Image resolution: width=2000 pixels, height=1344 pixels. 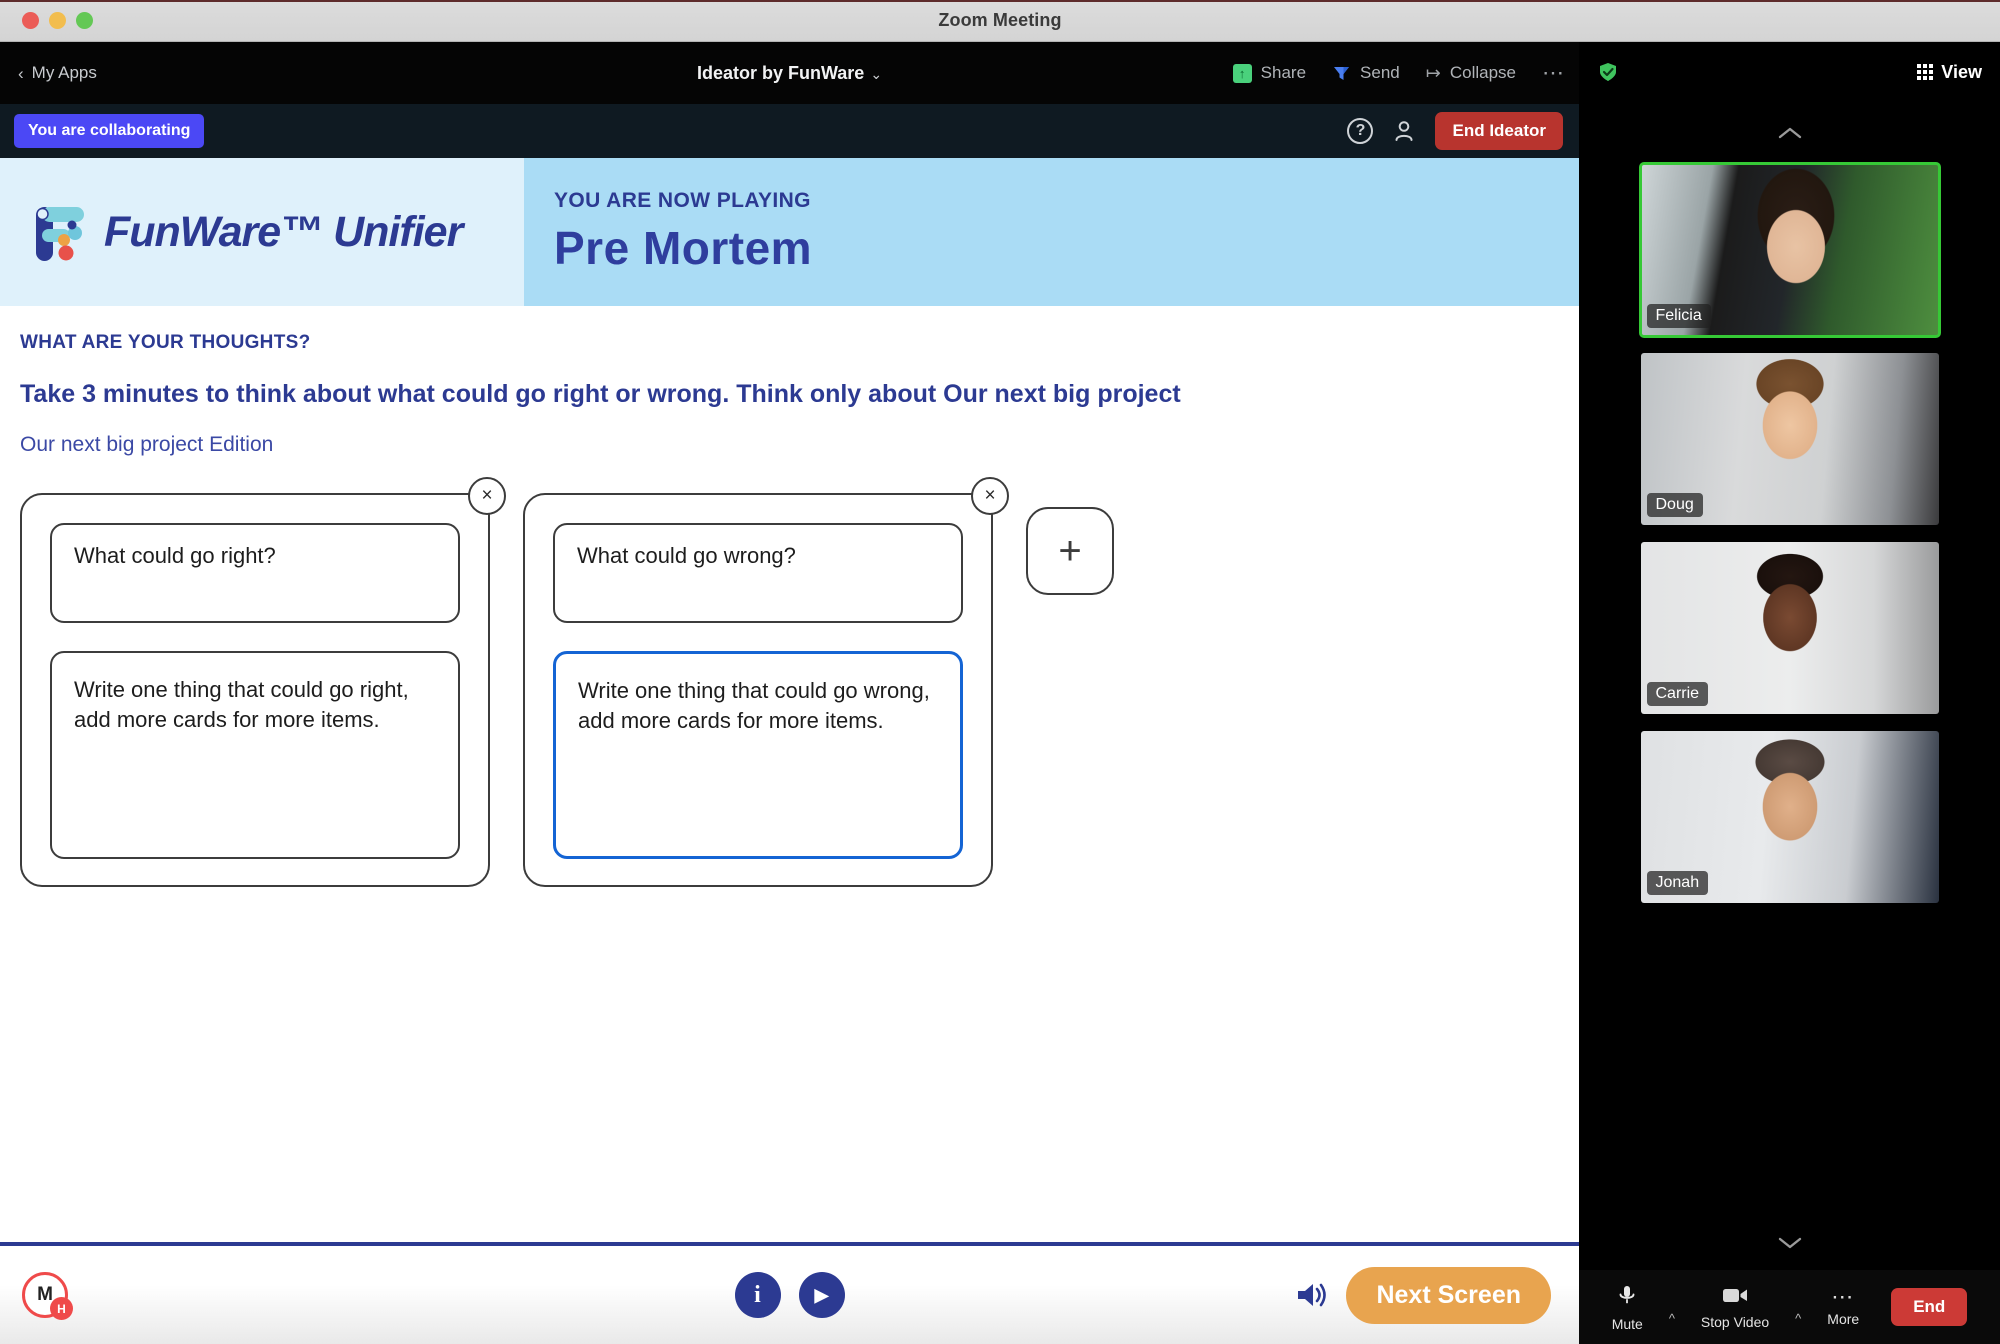 What do you see at coordinates (1798, 1318) in the screenshot?
I see `video-options-chevron: ^` at bounding box center [1798, 1318].